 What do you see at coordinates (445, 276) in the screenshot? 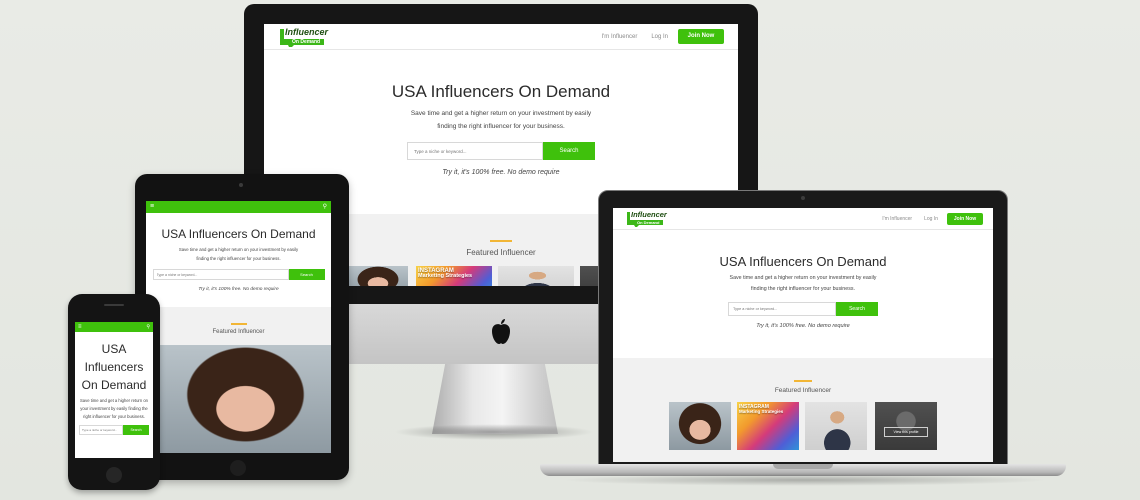
I see `instagram-subheading: Marketing Strategies` at bounding box center [445, 276].